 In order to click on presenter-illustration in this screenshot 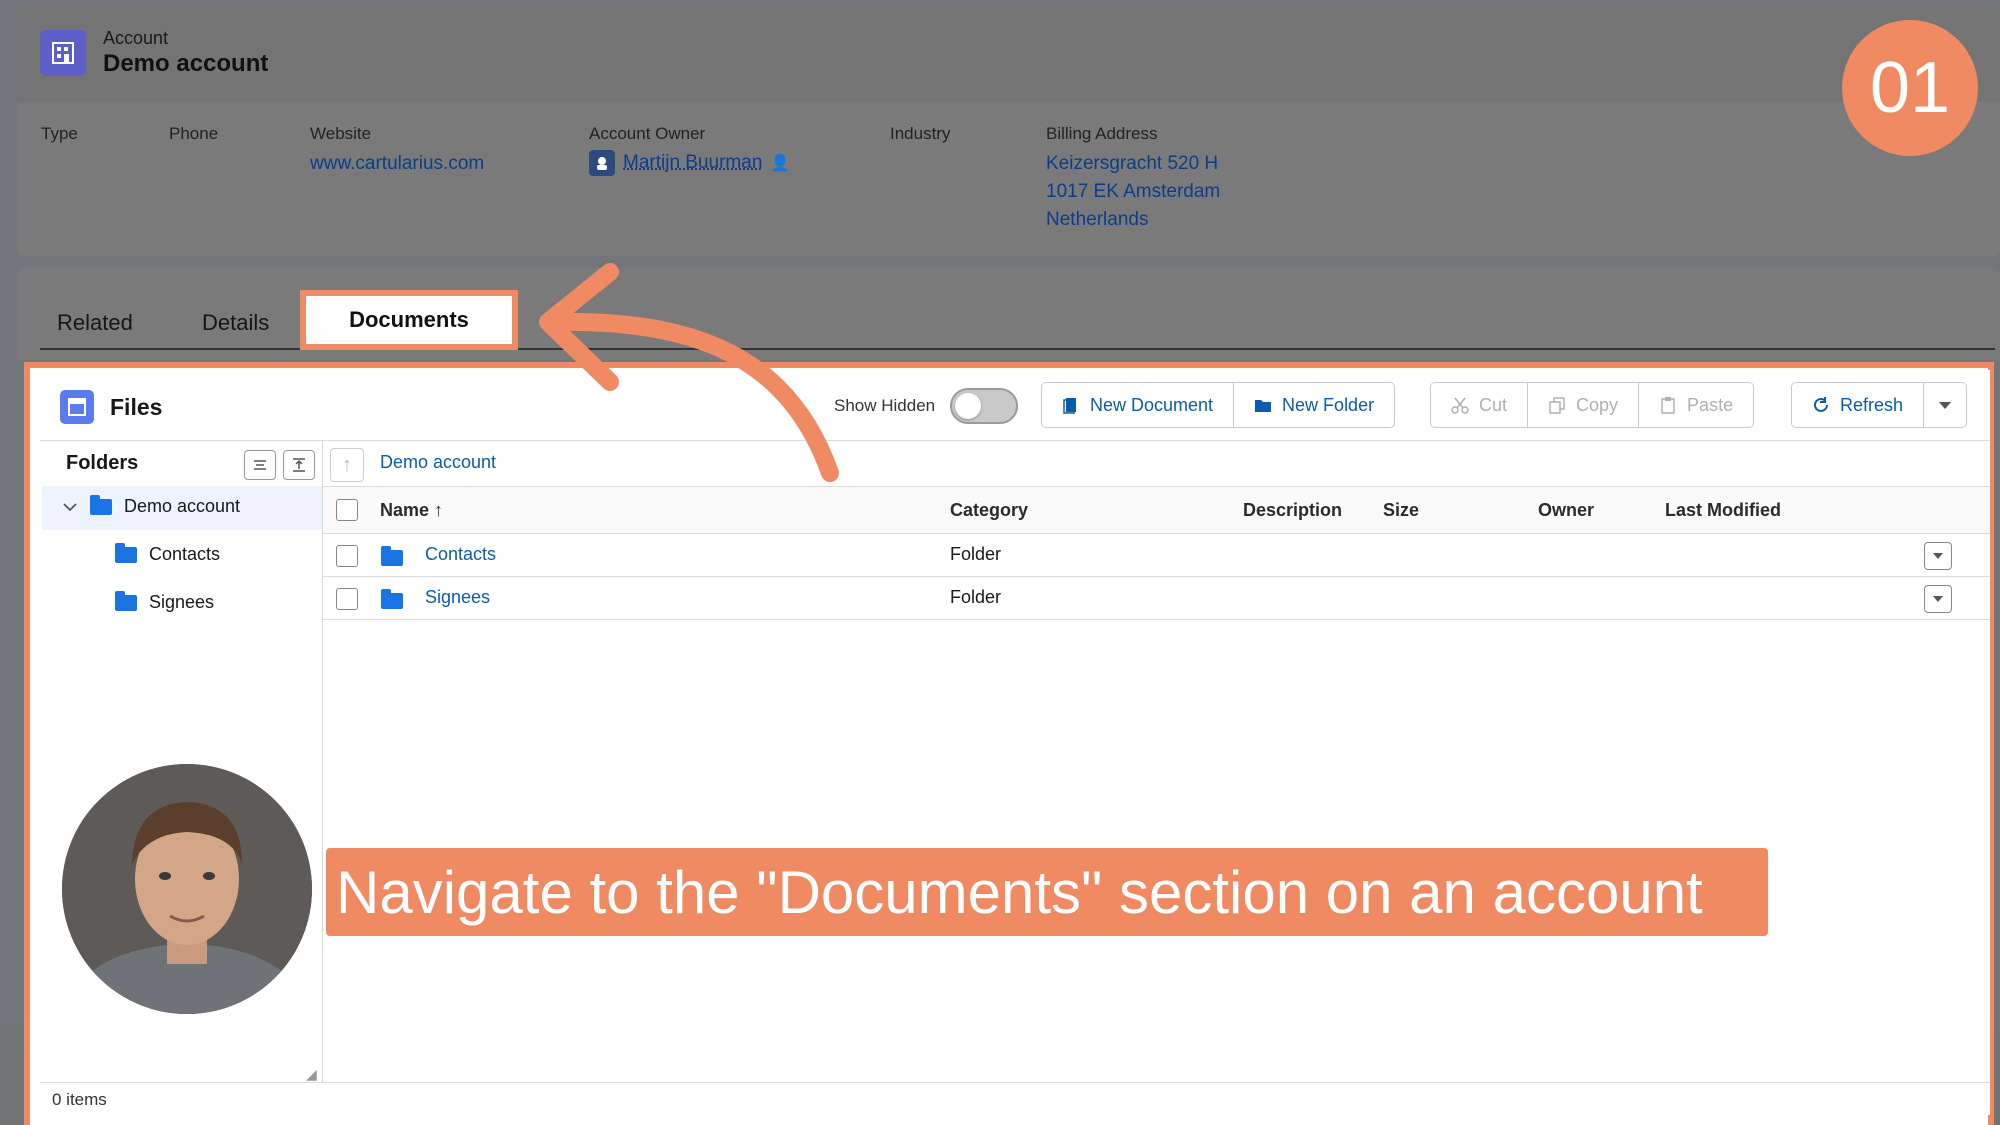, I will do `click(187, 889)`.